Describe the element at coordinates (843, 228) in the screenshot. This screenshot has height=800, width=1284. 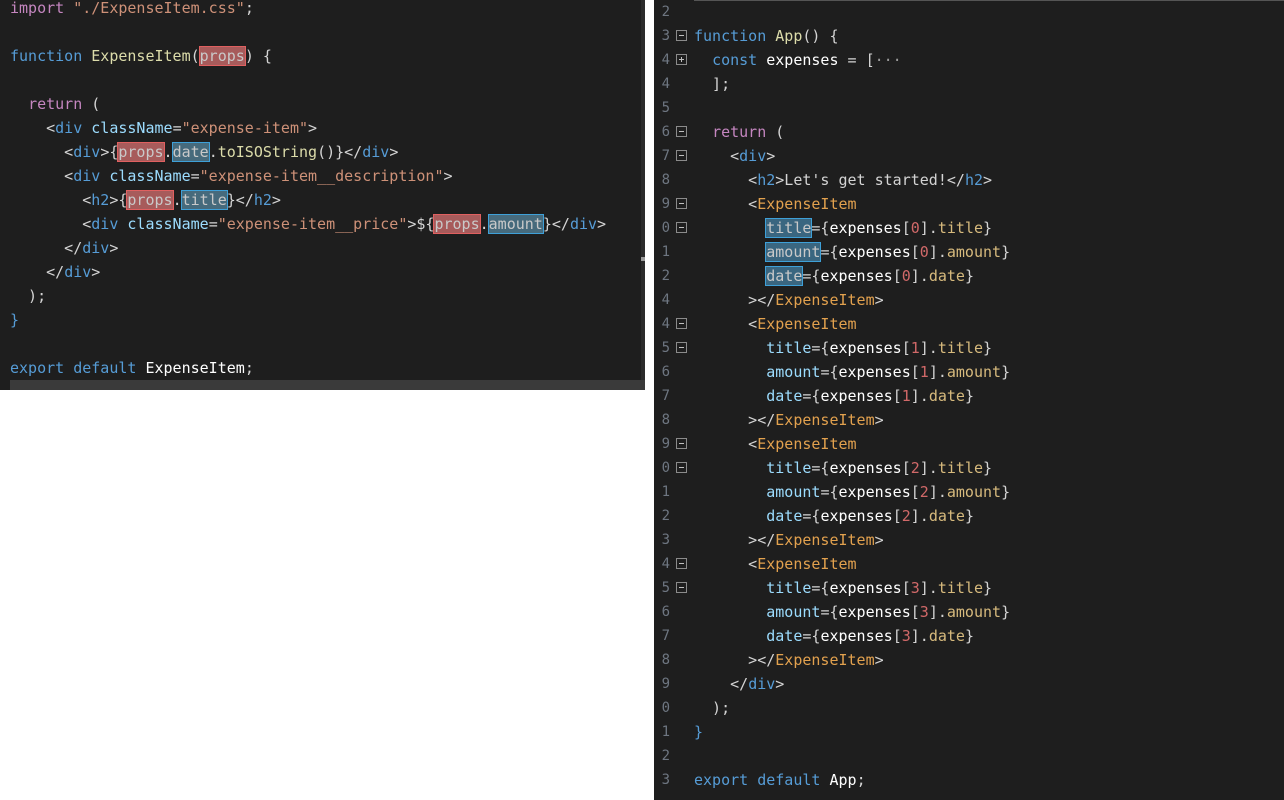
I see `code-line: title={expenses[0].title}` at that location.